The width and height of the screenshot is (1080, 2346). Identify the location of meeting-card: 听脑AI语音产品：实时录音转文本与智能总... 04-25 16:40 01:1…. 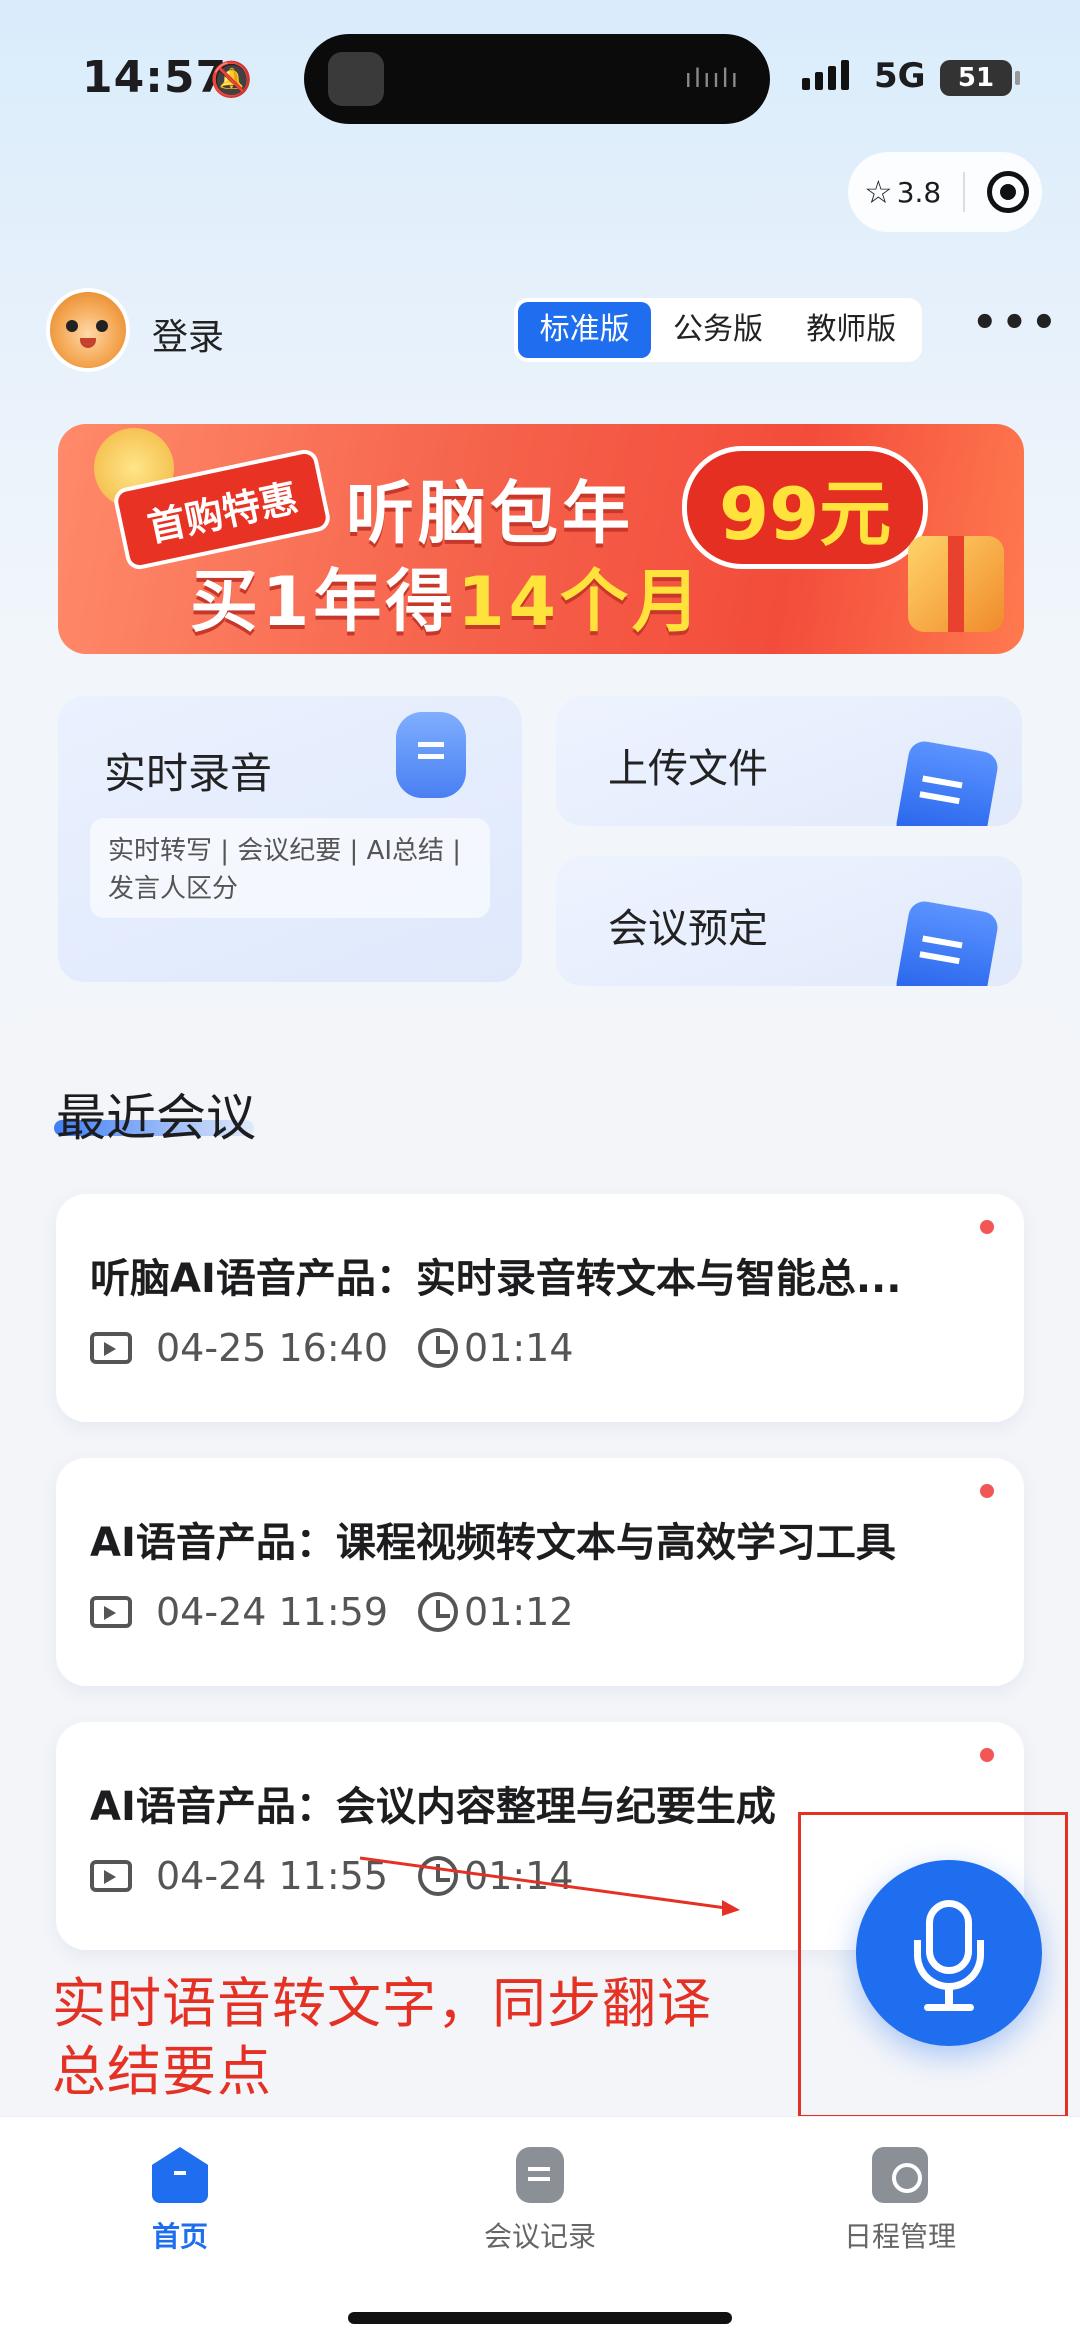
(540, 1308).